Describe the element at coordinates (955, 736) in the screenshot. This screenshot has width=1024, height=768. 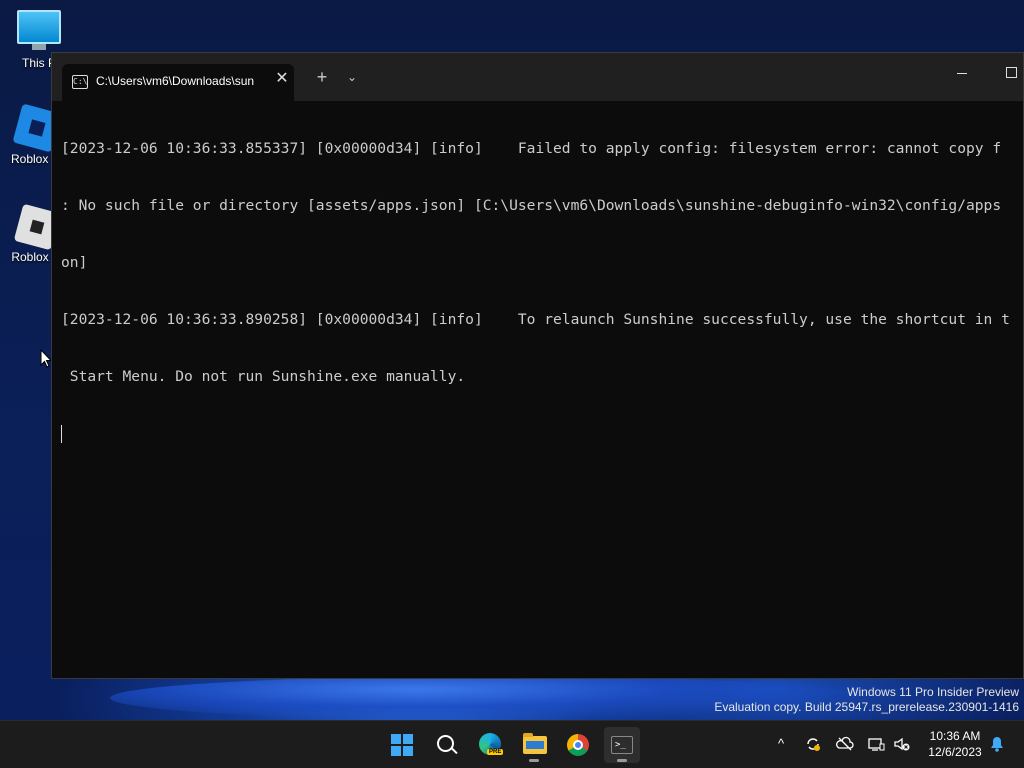
I see `clock-time: 10:36 AM` at that location.